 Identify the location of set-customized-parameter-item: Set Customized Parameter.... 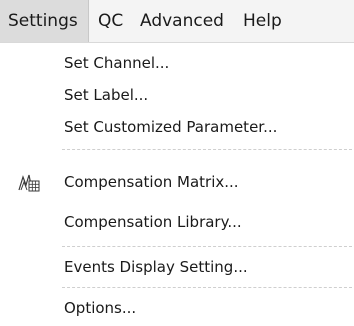
(204, 127).